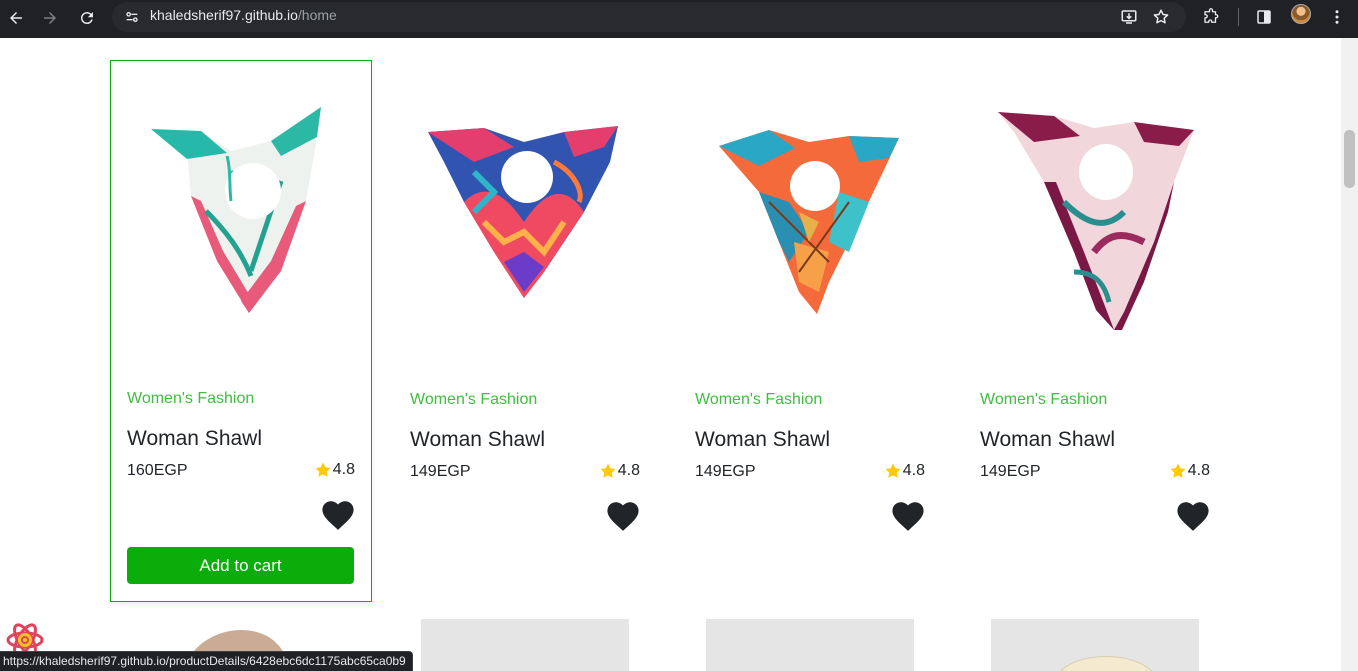 This screenshot has width=1358, height=671. I want to click on bookmark-button, so click(1161, 17).